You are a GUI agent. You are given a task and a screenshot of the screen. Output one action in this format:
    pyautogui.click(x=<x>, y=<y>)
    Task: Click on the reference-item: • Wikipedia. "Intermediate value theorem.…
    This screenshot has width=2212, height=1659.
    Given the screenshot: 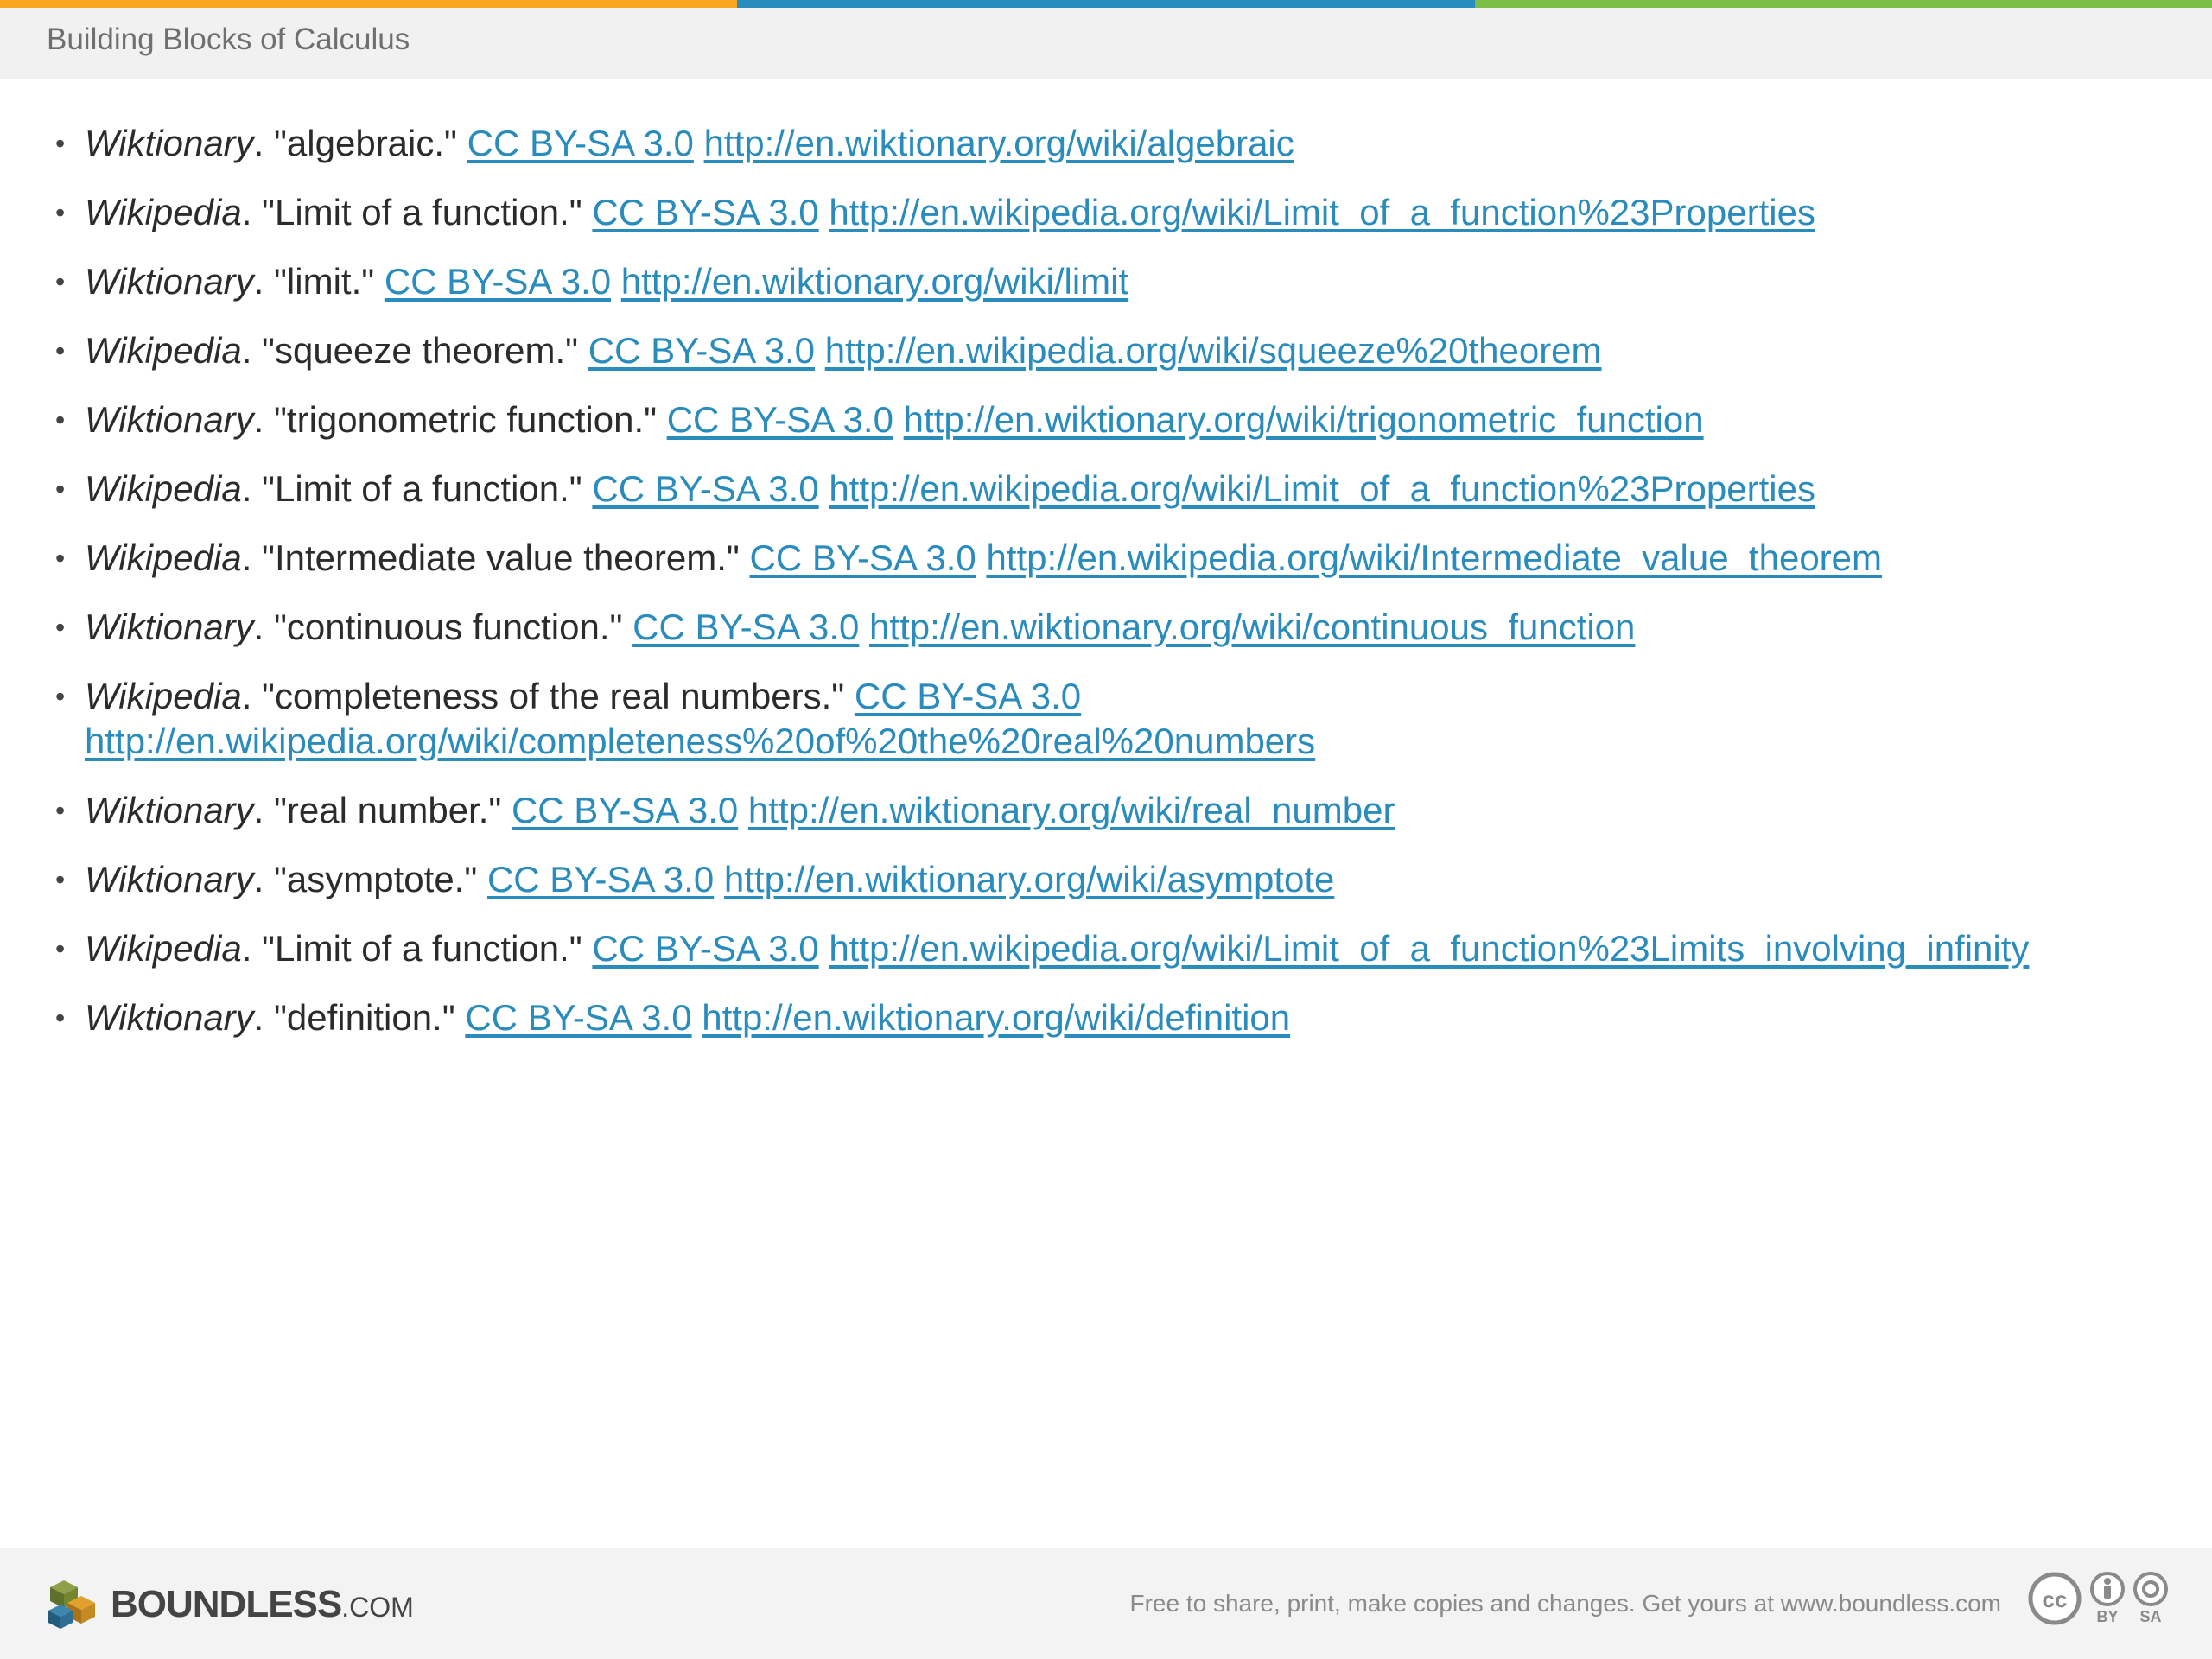 What is the action you would take?
    pyautogui.click(x=1071, y=558)
    